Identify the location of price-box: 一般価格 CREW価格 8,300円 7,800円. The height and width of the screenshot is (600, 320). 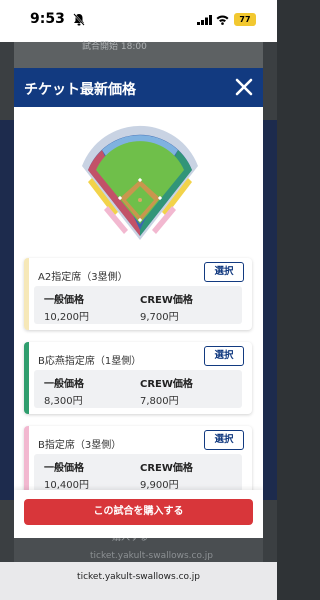
(138, 389).